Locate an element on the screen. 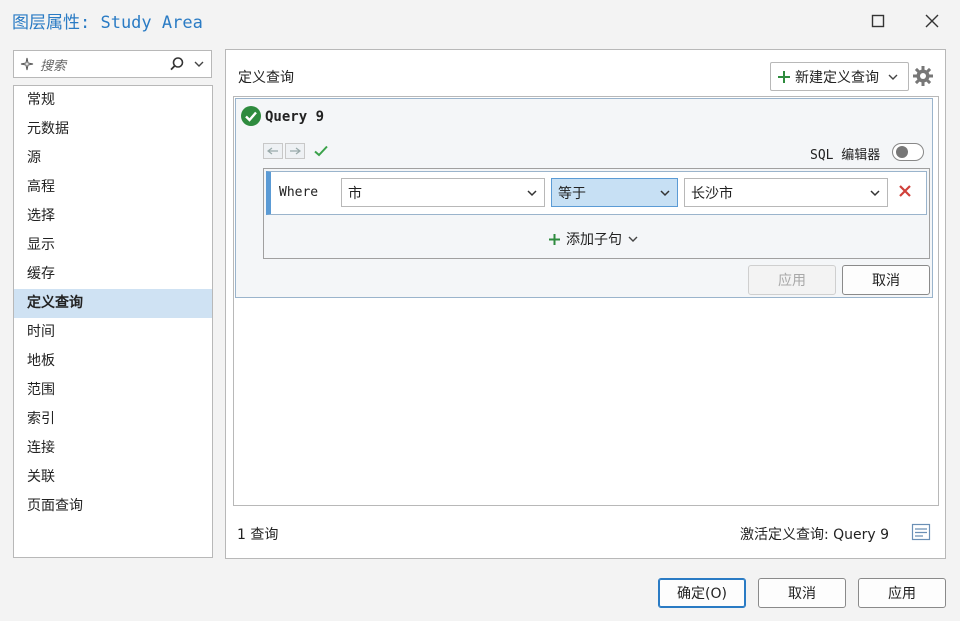 The height and width of the screenshot is (621, 960). check-icon is located at coordinates (321, 151).